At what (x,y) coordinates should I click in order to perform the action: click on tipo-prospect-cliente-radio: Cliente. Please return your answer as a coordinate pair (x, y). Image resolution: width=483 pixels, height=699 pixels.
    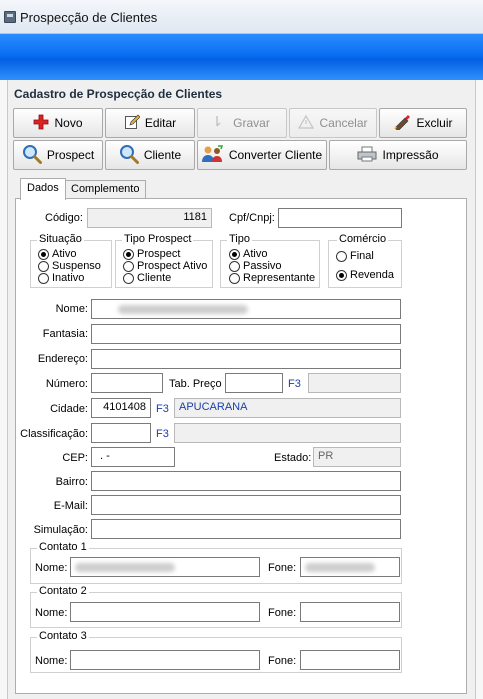
    Looking at the image, I should click on (147, 278).